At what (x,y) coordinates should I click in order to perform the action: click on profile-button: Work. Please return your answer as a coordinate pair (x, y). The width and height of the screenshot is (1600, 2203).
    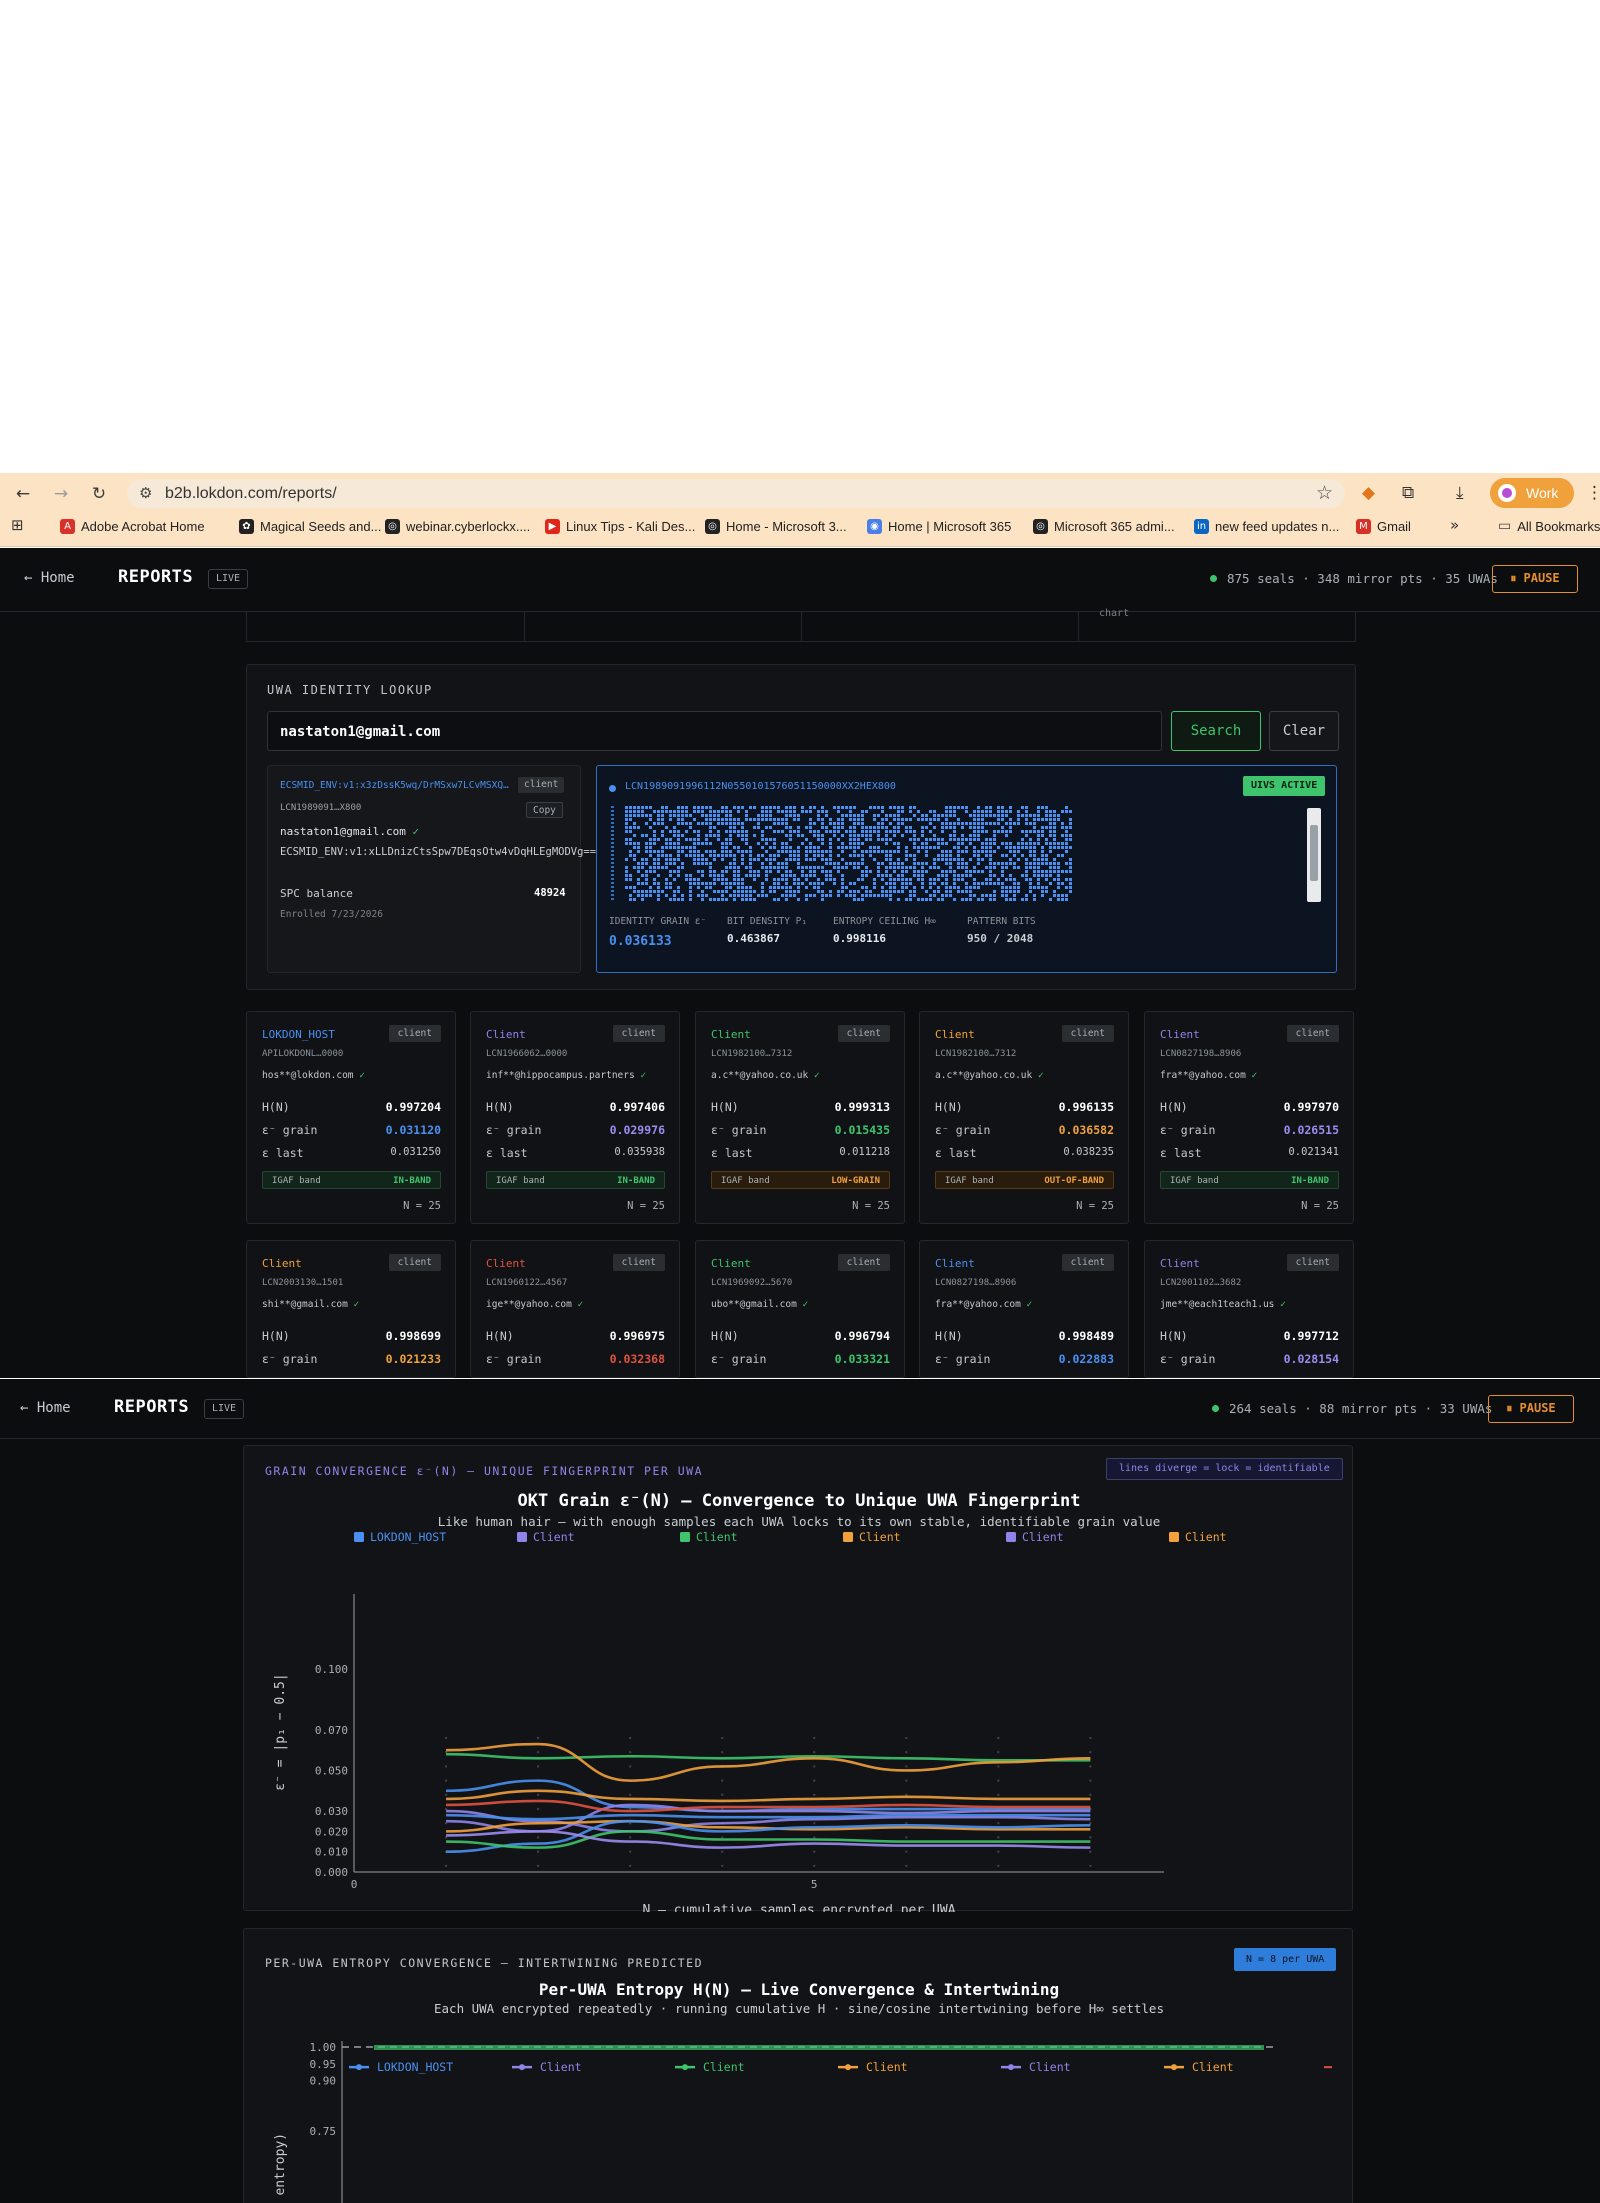
    Looking at the image, I should click on (1532, 493).